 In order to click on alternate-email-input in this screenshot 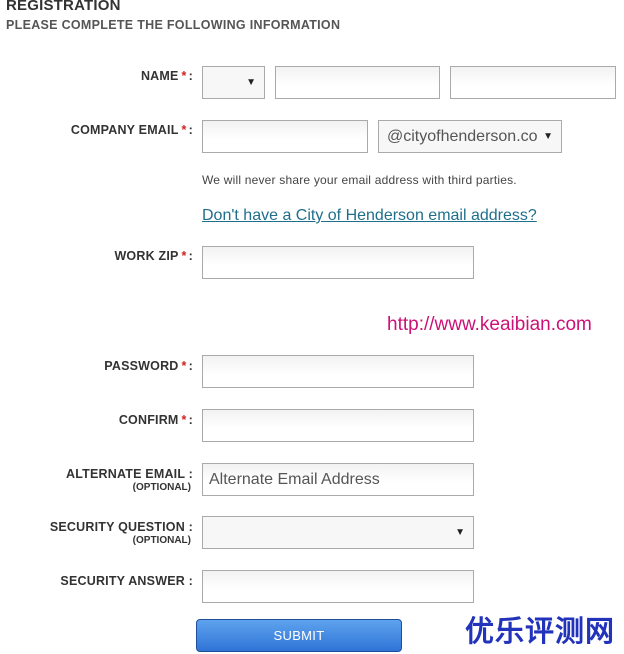, I will do `click(338, 479)`.